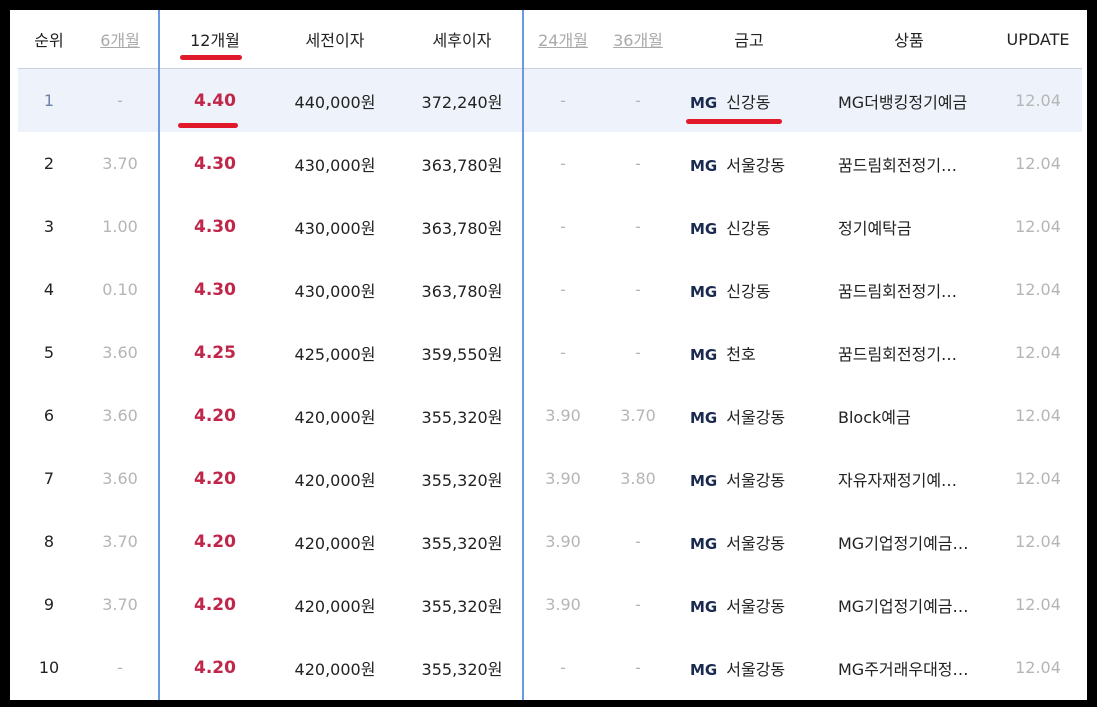 The width and height of the screenshot is (1097, 707). I want to click on cell-product: Block예금, so click(909, 415).